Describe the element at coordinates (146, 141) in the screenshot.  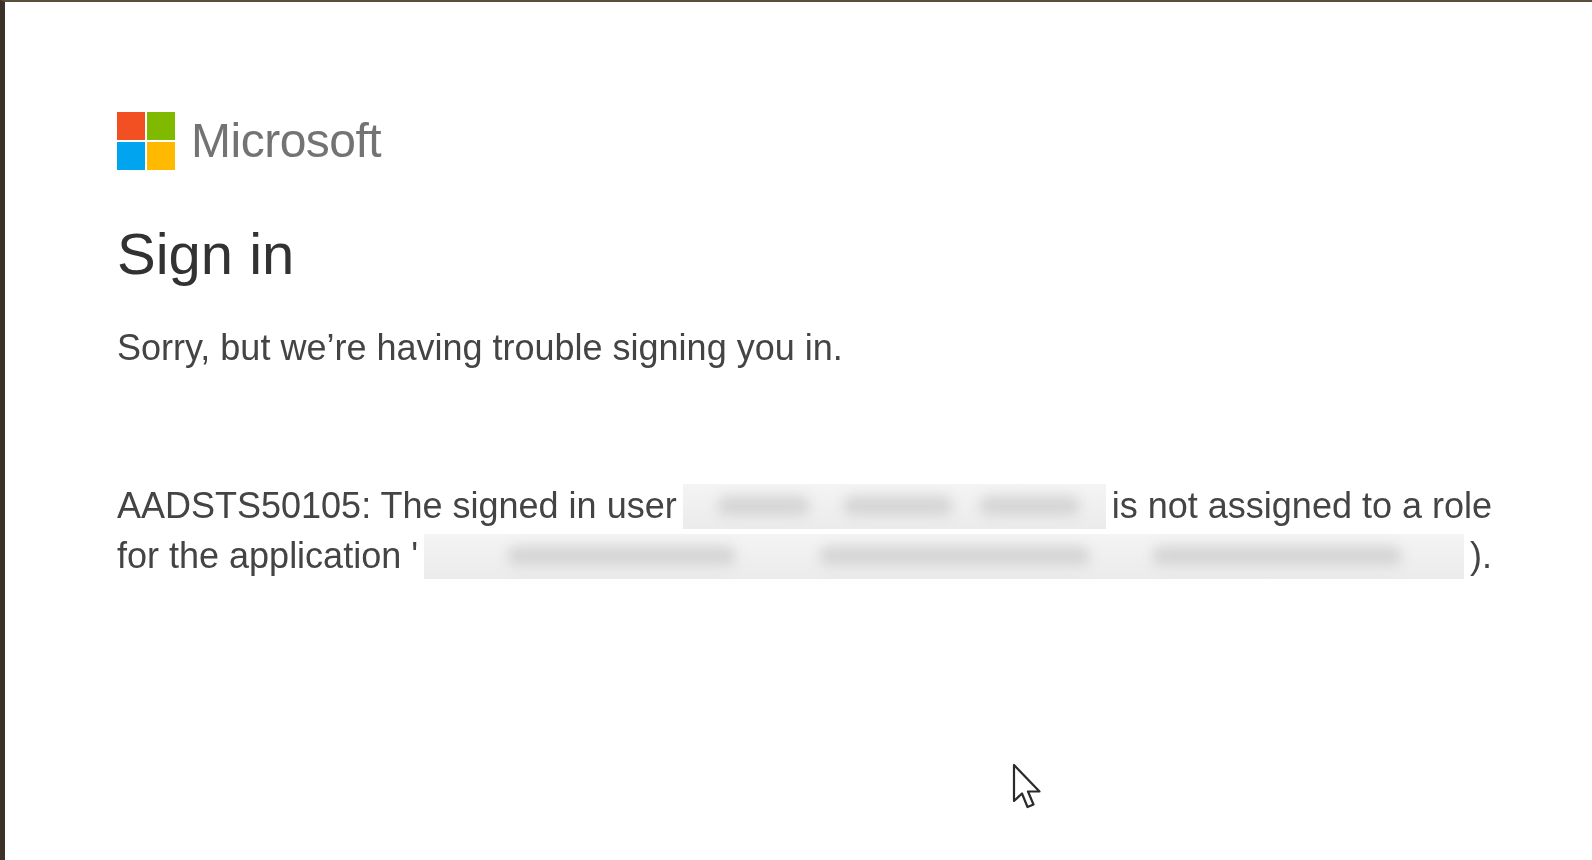
I see `logo-icon` at that location.